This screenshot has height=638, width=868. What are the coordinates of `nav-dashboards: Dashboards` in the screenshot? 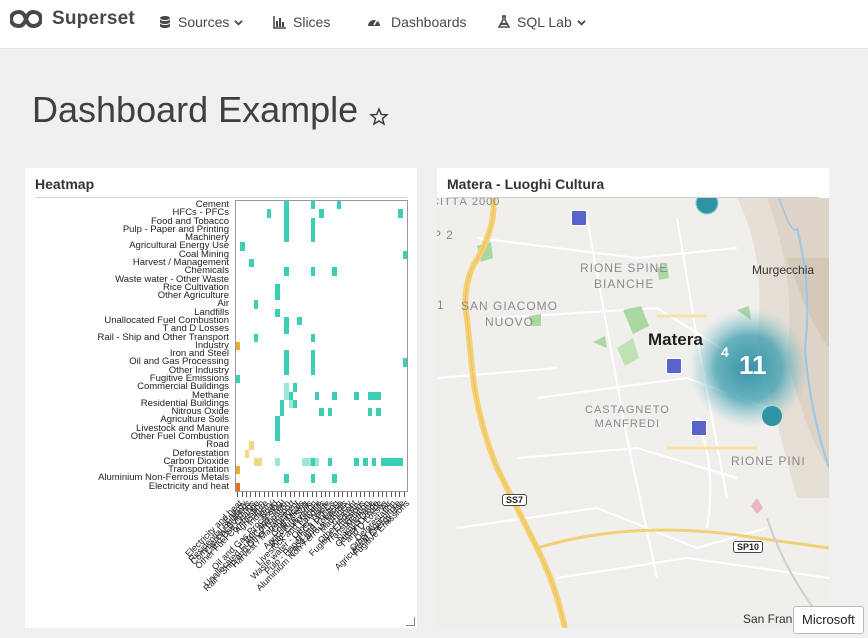 It's located at (417, 22).